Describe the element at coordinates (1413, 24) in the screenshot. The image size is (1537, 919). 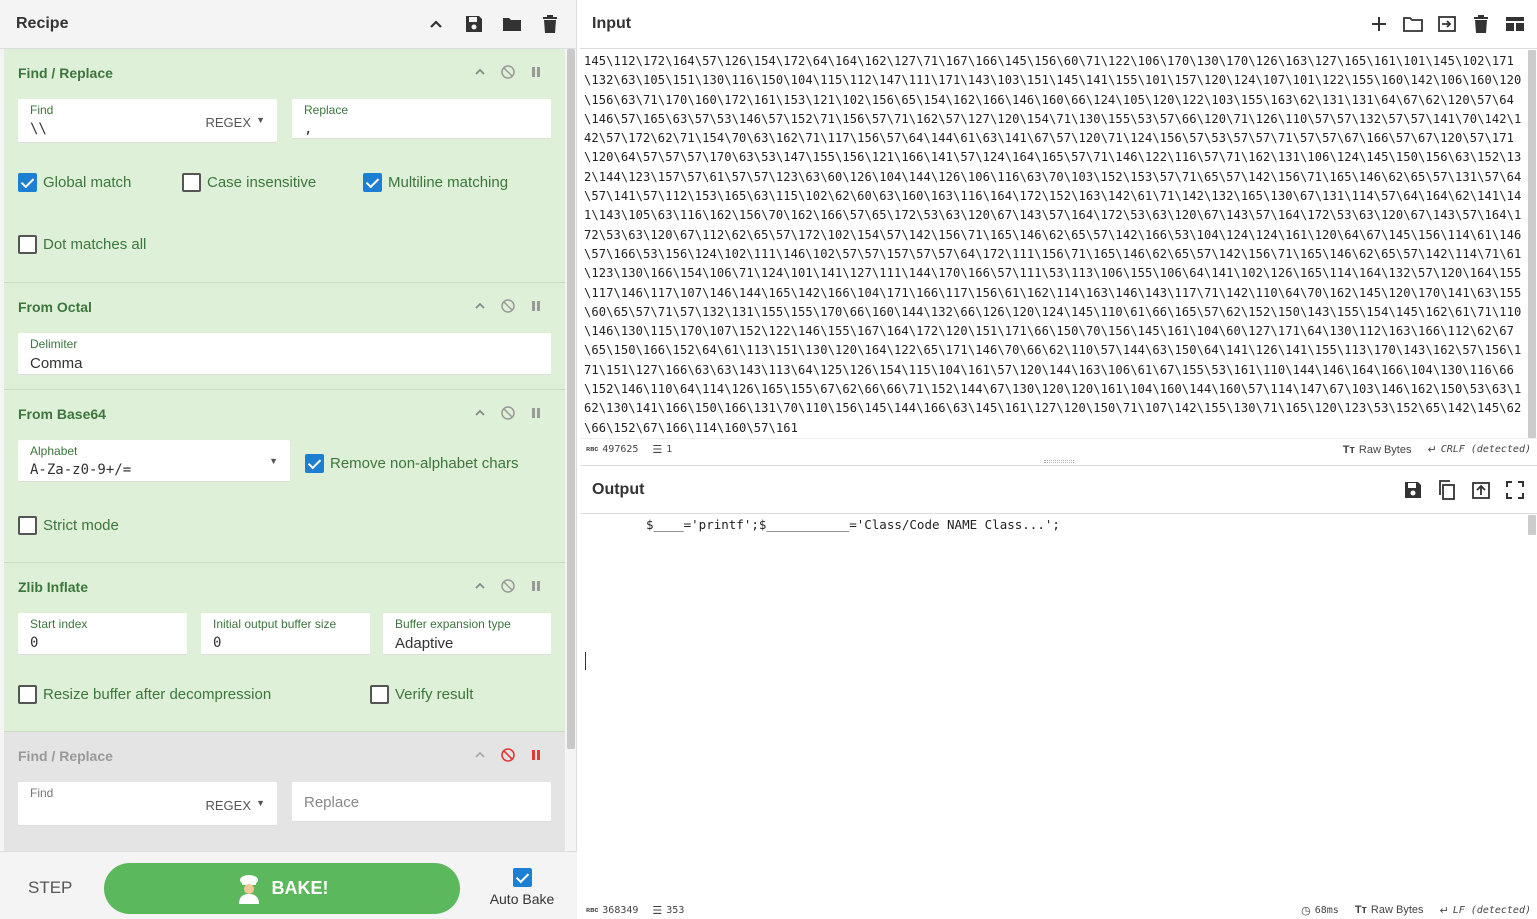
I see `open-folder-icon` at that location.